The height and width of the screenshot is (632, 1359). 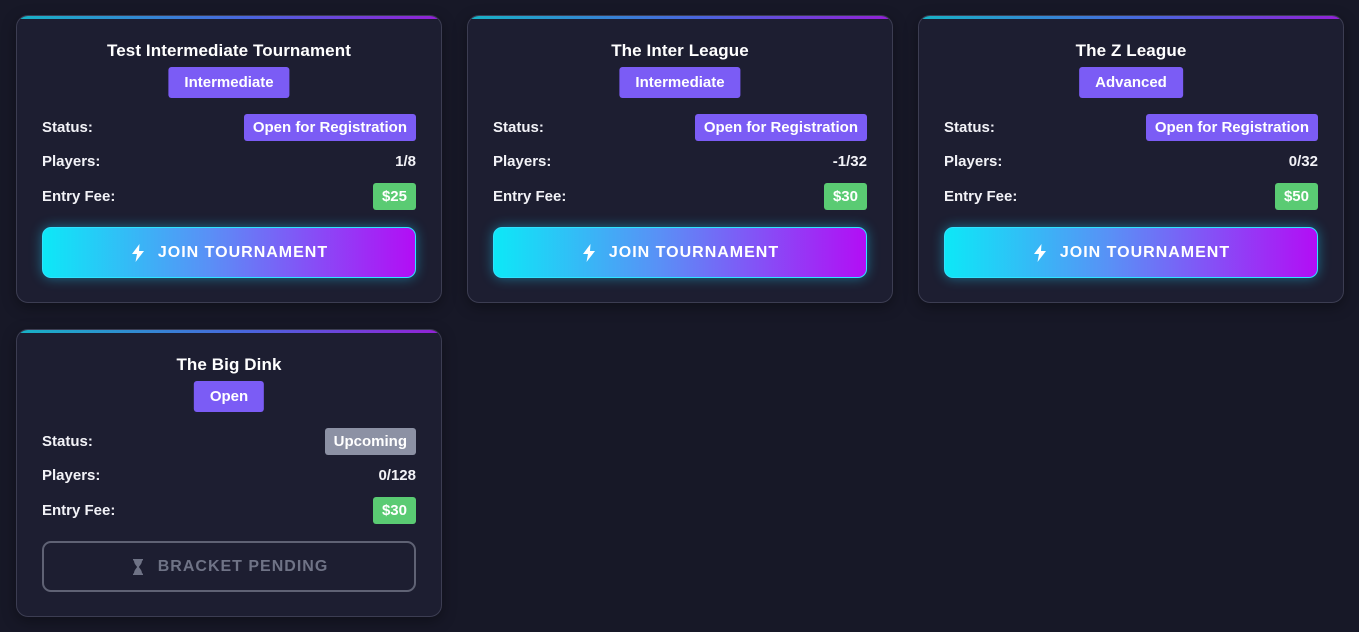 What do you see at coordinates (229, 441) in the screenshot?
I see `status-row: Status: Upcoming` at bounding box center [229, 441].